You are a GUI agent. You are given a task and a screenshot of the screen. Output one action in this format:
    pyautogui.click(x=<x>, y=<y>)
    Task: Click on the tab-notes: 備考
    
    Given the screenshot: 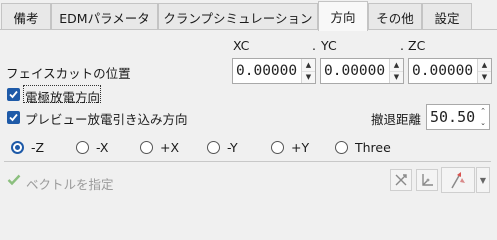 What is the action you would take?
    pyautogui.click(x=26, y=16)
    